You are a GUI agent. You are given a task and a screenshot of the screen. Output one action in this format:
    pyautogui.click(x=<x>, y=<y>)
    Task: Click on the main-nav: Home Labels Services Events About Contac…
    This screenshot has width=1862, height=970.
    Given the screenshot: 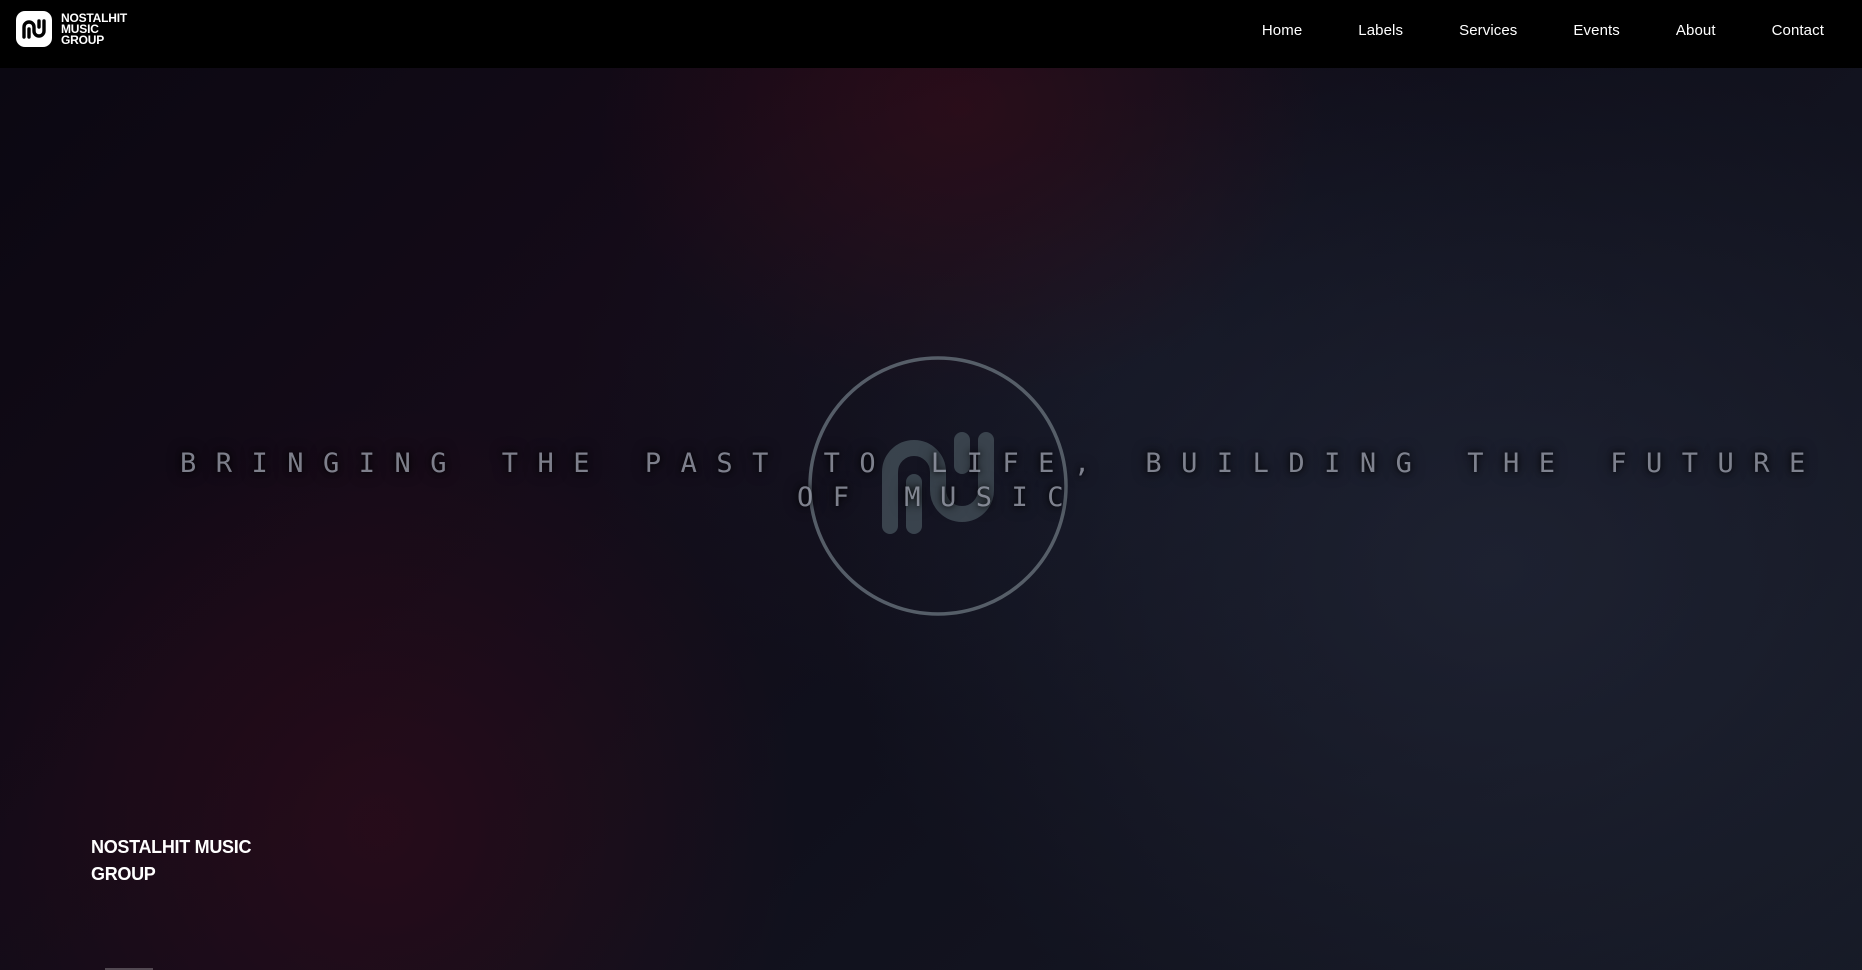 What is the action you would take?
    pyautogui.click(x=1515, y=30)
    